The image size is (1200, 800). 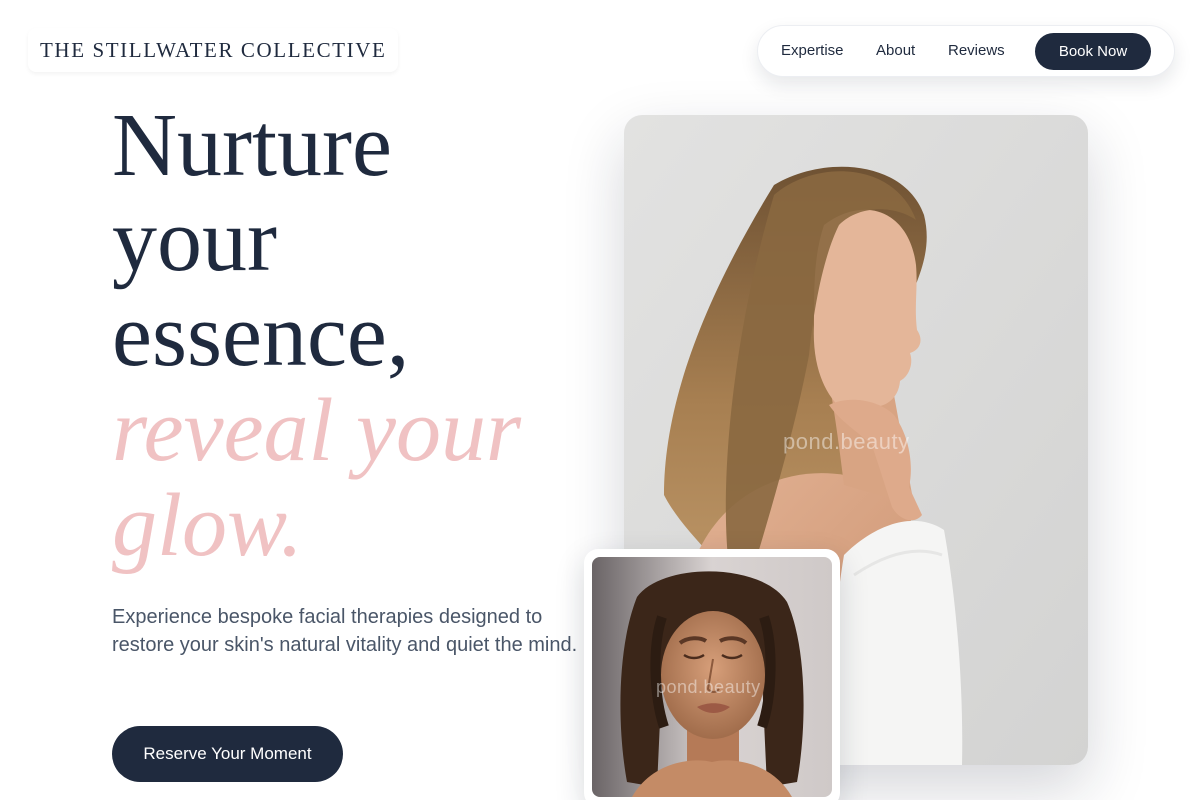 What do you see at coordinates (812, 51) in the screenshot?
I see `nav-link-expertise: Expertise` at bounding box center [812, 51].